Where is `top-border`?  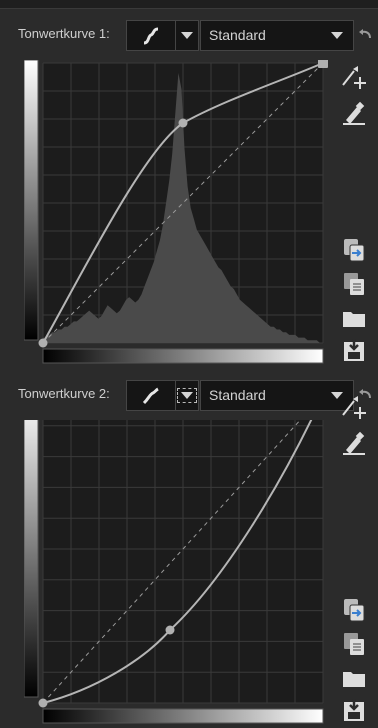
top-border is located at coordinates (189, 4).